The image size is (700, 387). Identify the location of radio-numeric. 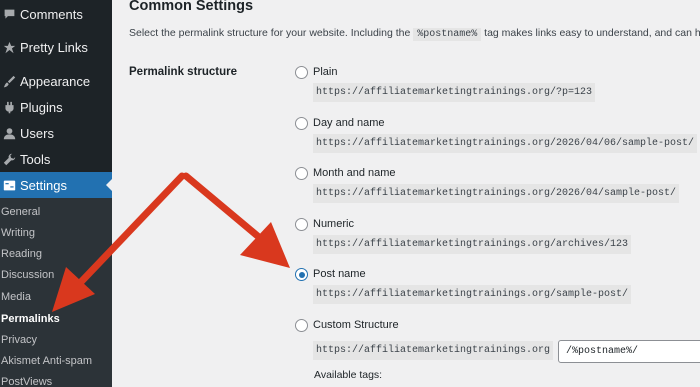
(301, 224).